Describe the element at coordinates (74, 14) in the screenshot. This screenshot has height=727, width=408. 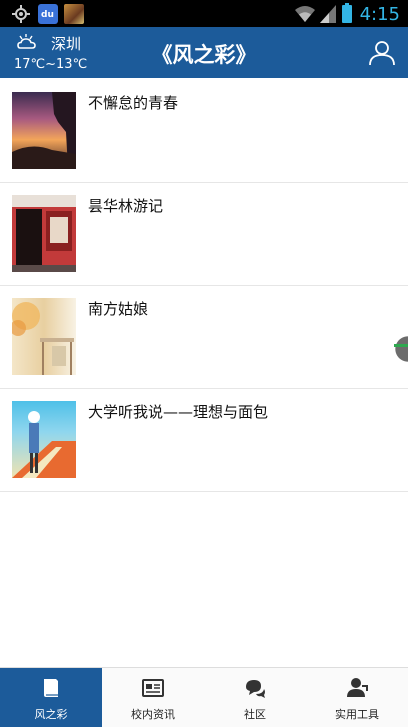
I see `game-app-icon` at that location.